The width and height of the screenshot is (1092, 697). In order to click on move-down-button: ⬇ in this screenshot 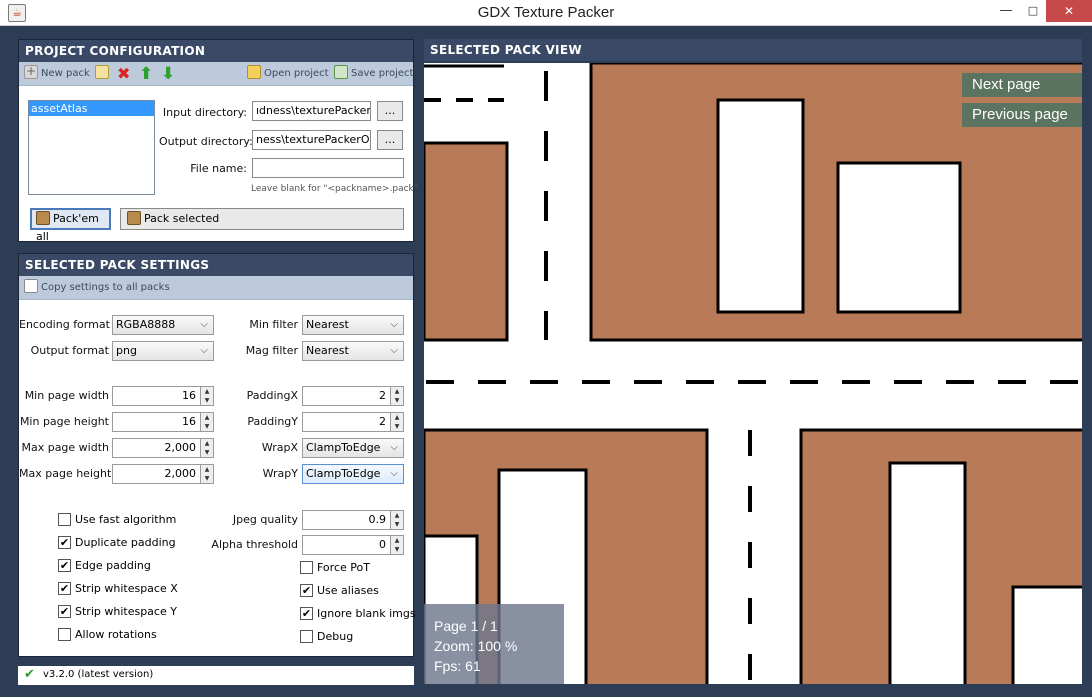, I will do `click(168, 74)`.